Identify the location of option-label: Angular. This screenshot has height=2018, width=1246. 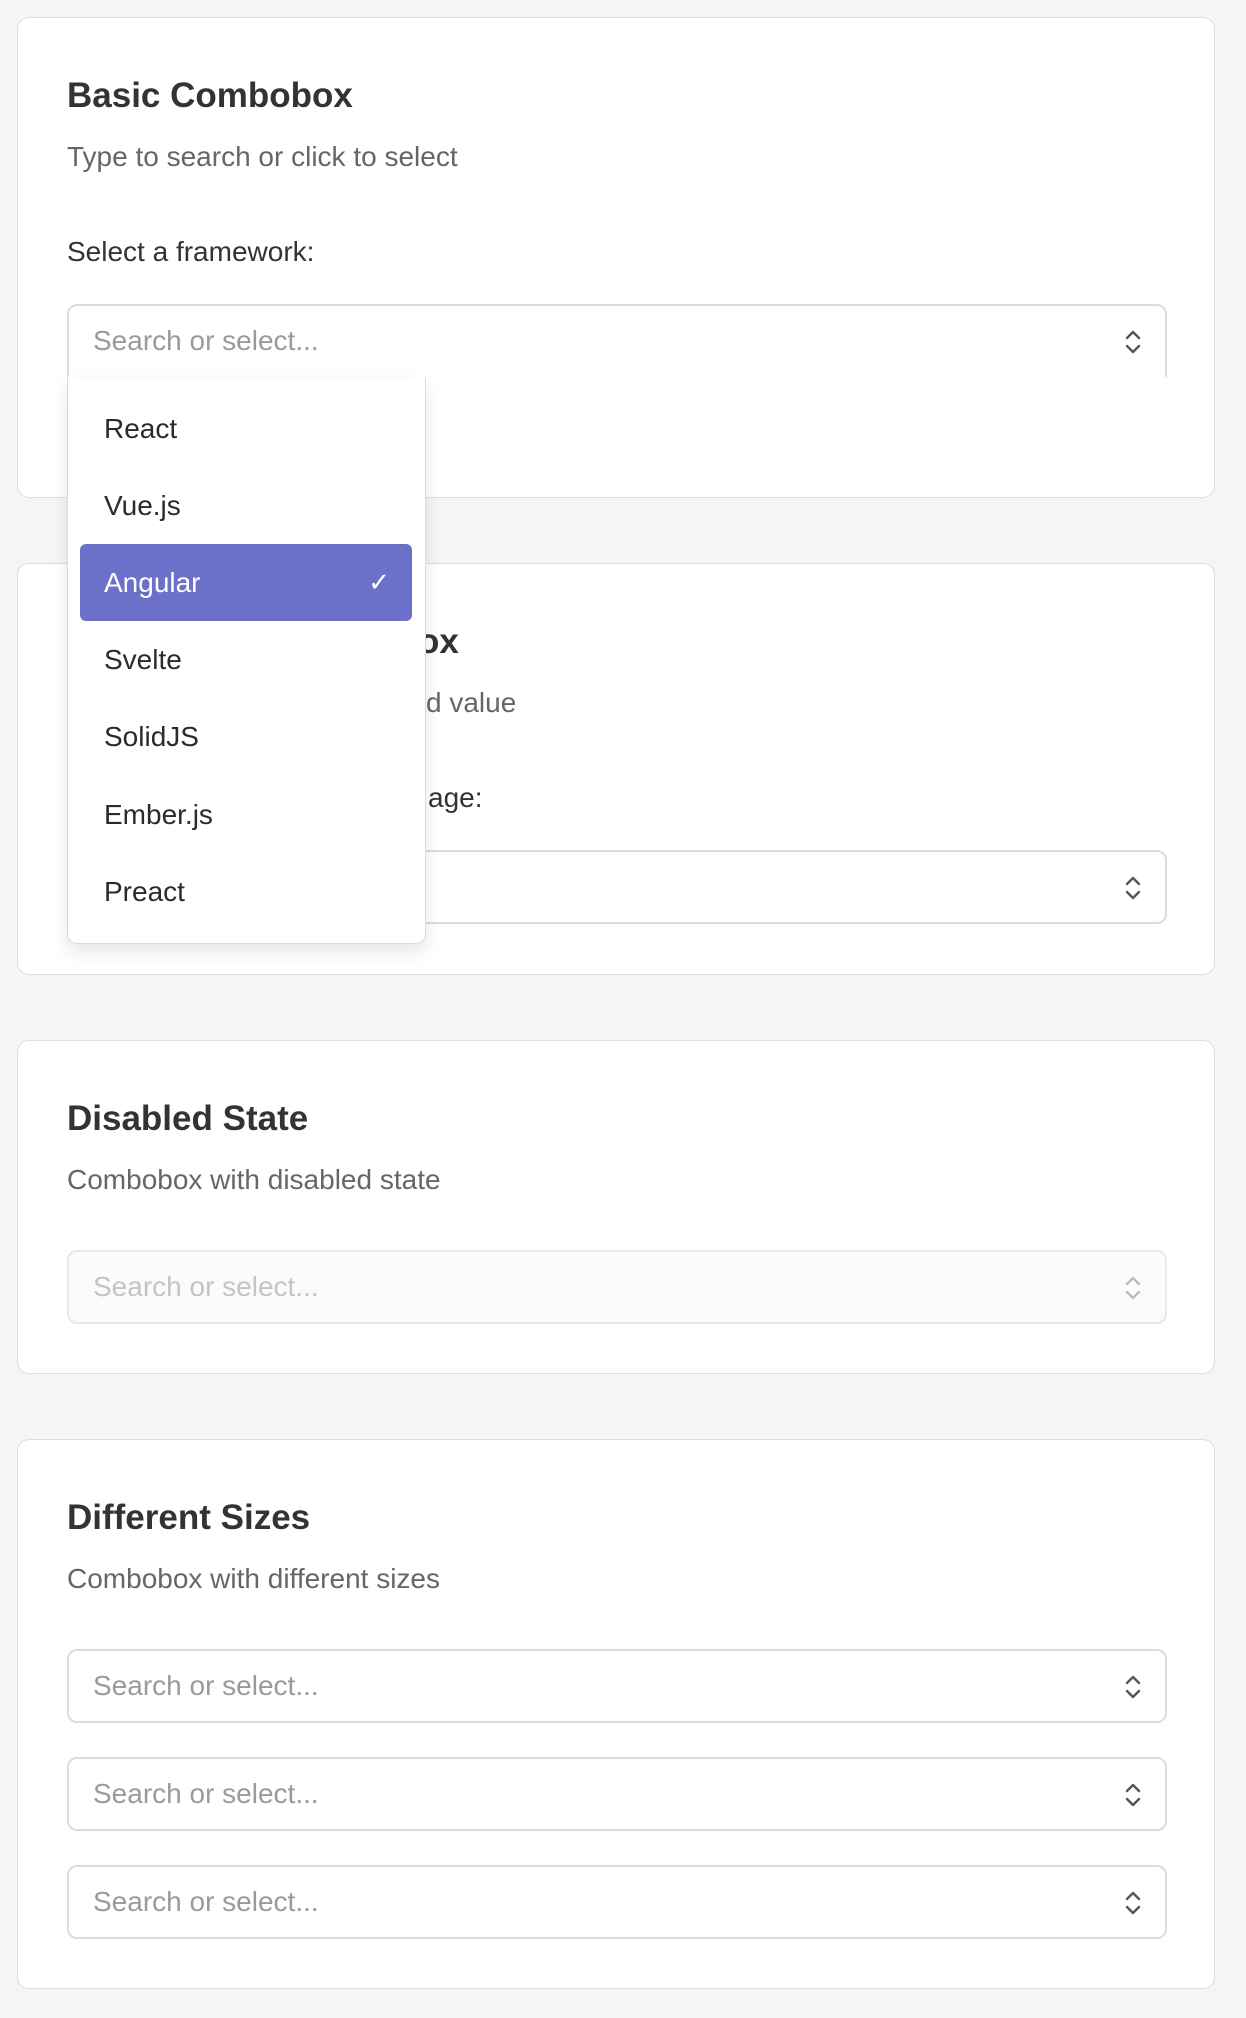
(152, 582).